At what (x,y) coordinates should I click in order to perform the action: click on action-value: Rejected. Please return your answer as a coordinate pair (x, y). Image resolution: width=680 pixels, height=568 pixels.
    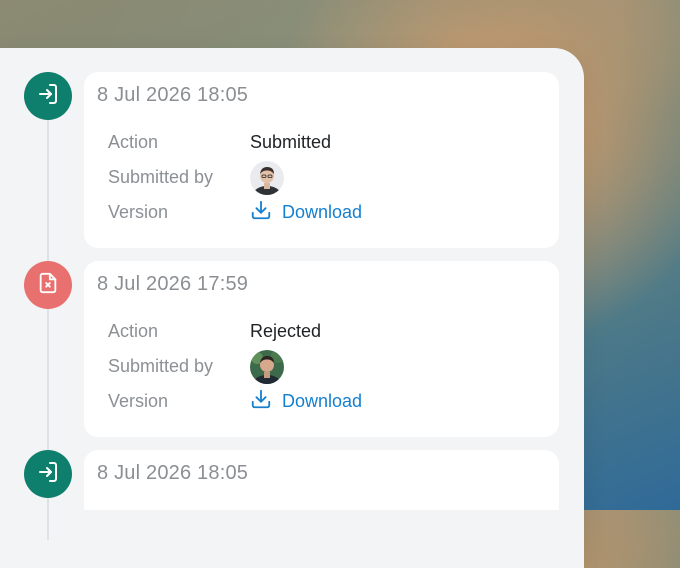
    Looking at the image, I should click on (286, 330).